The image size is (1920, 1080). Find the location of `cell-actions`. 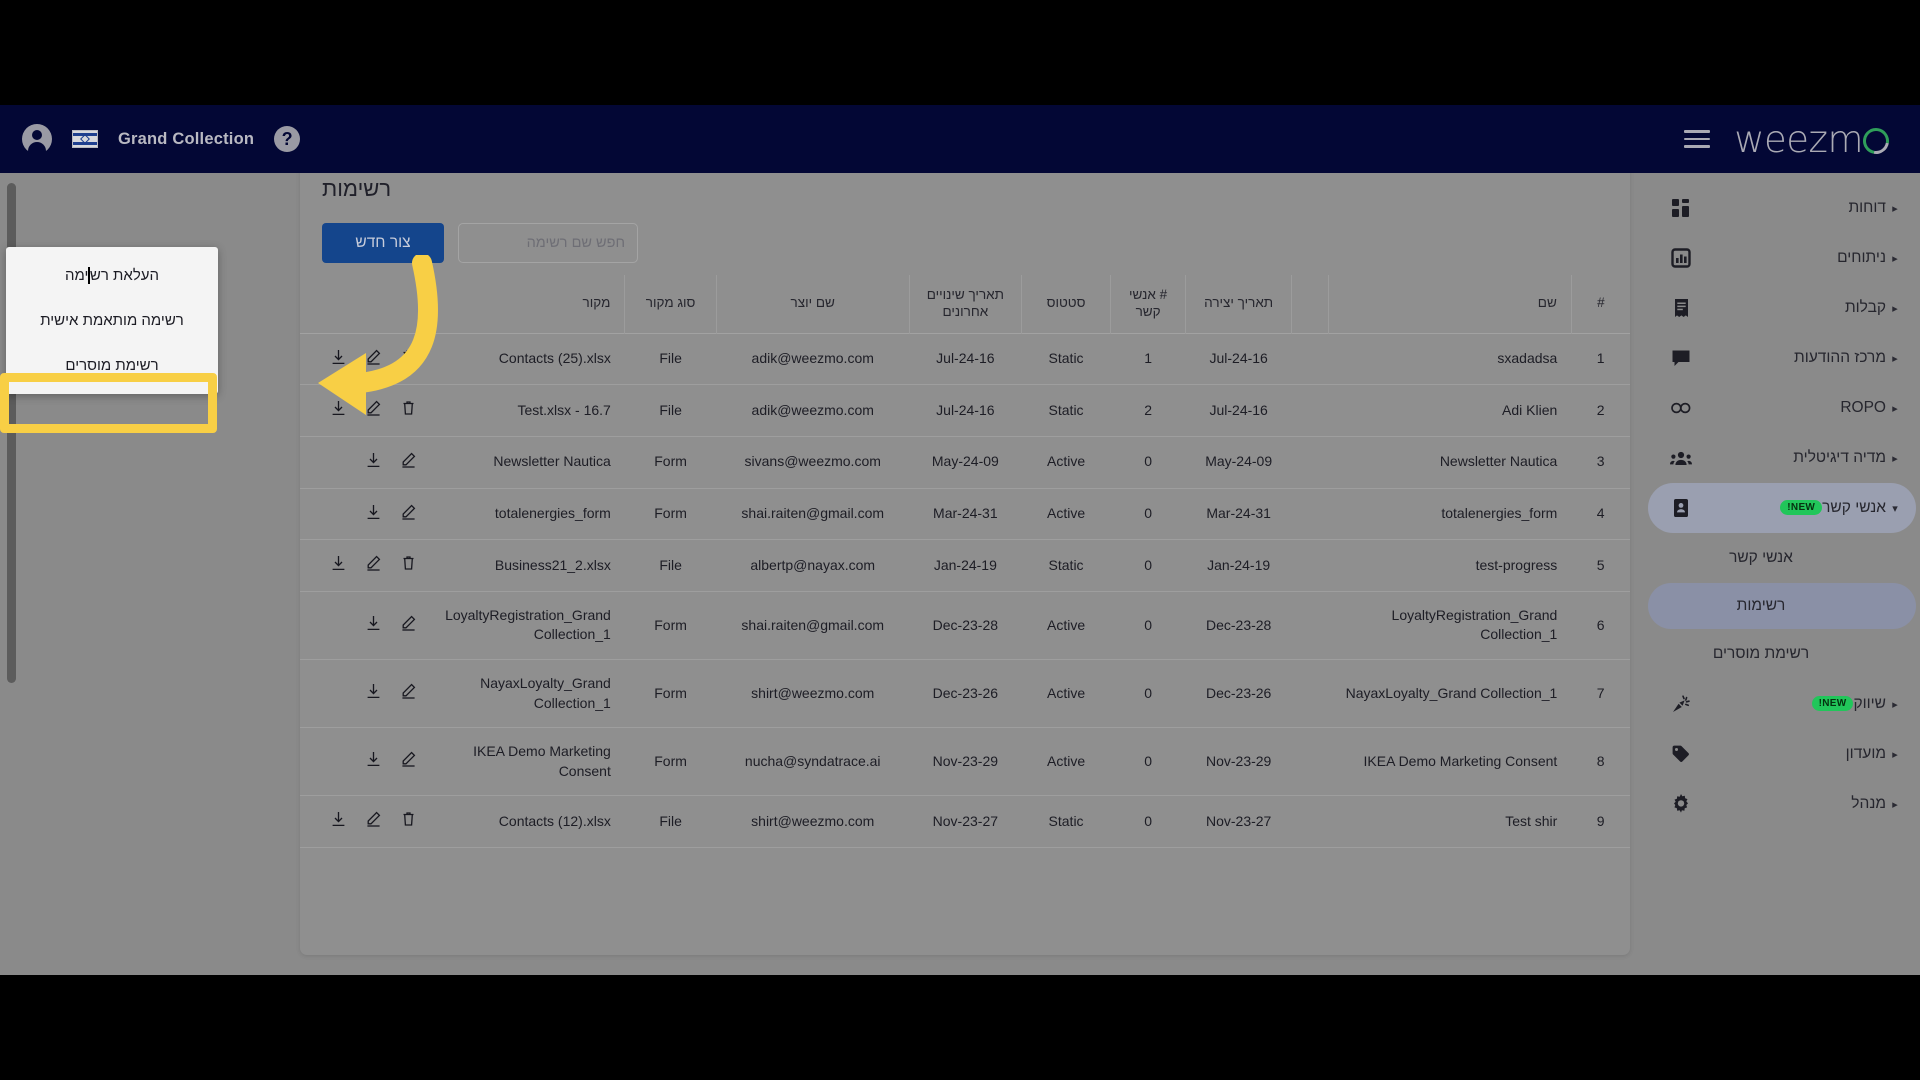

cell-actions is located at coordinates (366, 821).